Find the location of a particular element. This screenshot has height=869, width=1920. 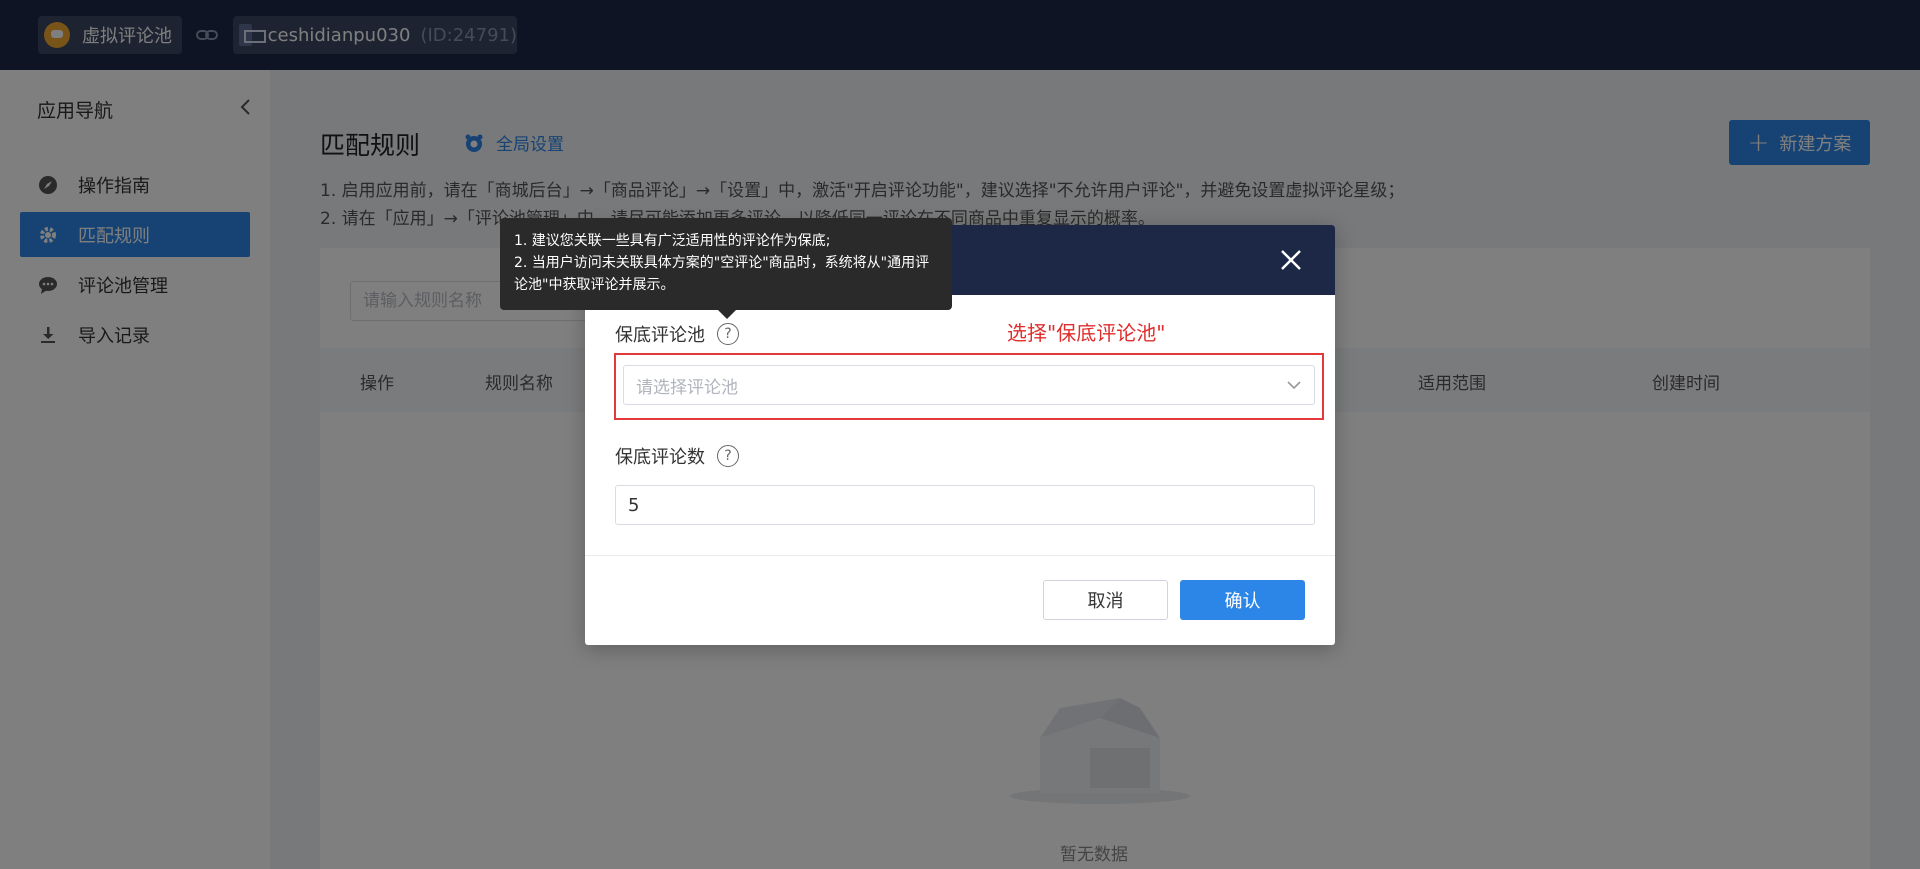

pool-select-placeholder: 请选择评论池 is located at coordinates (687, 387).